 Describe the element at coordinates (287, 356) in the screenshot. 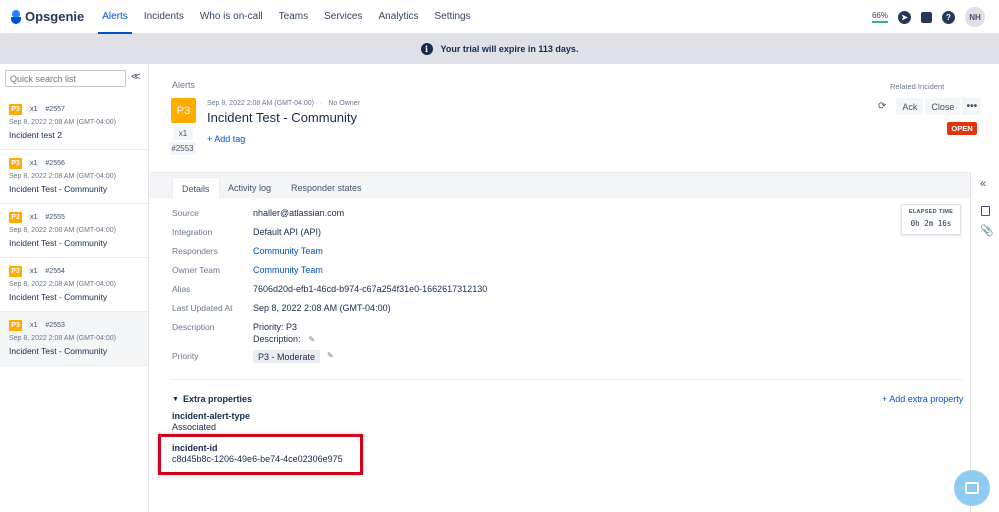

I see `priority-value: P3 - Moderate` at that location.